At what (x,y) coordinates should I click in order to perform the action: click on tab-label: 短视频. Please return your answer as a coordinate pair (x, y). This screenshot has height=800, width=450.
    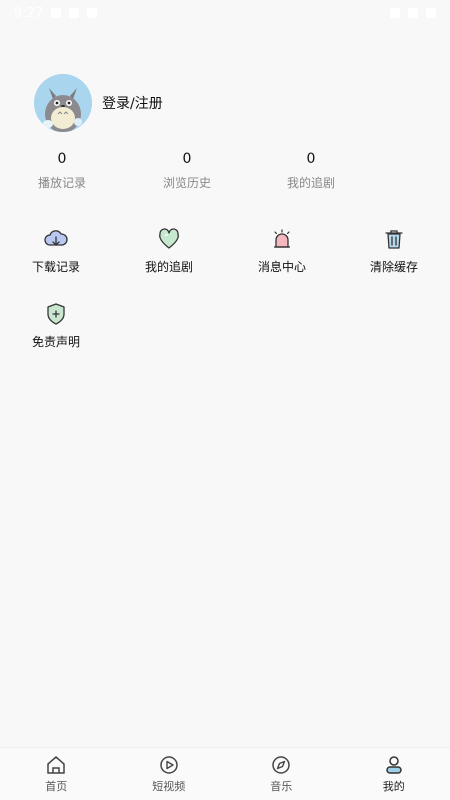
    Looking at the image, I should click on (169, 786).